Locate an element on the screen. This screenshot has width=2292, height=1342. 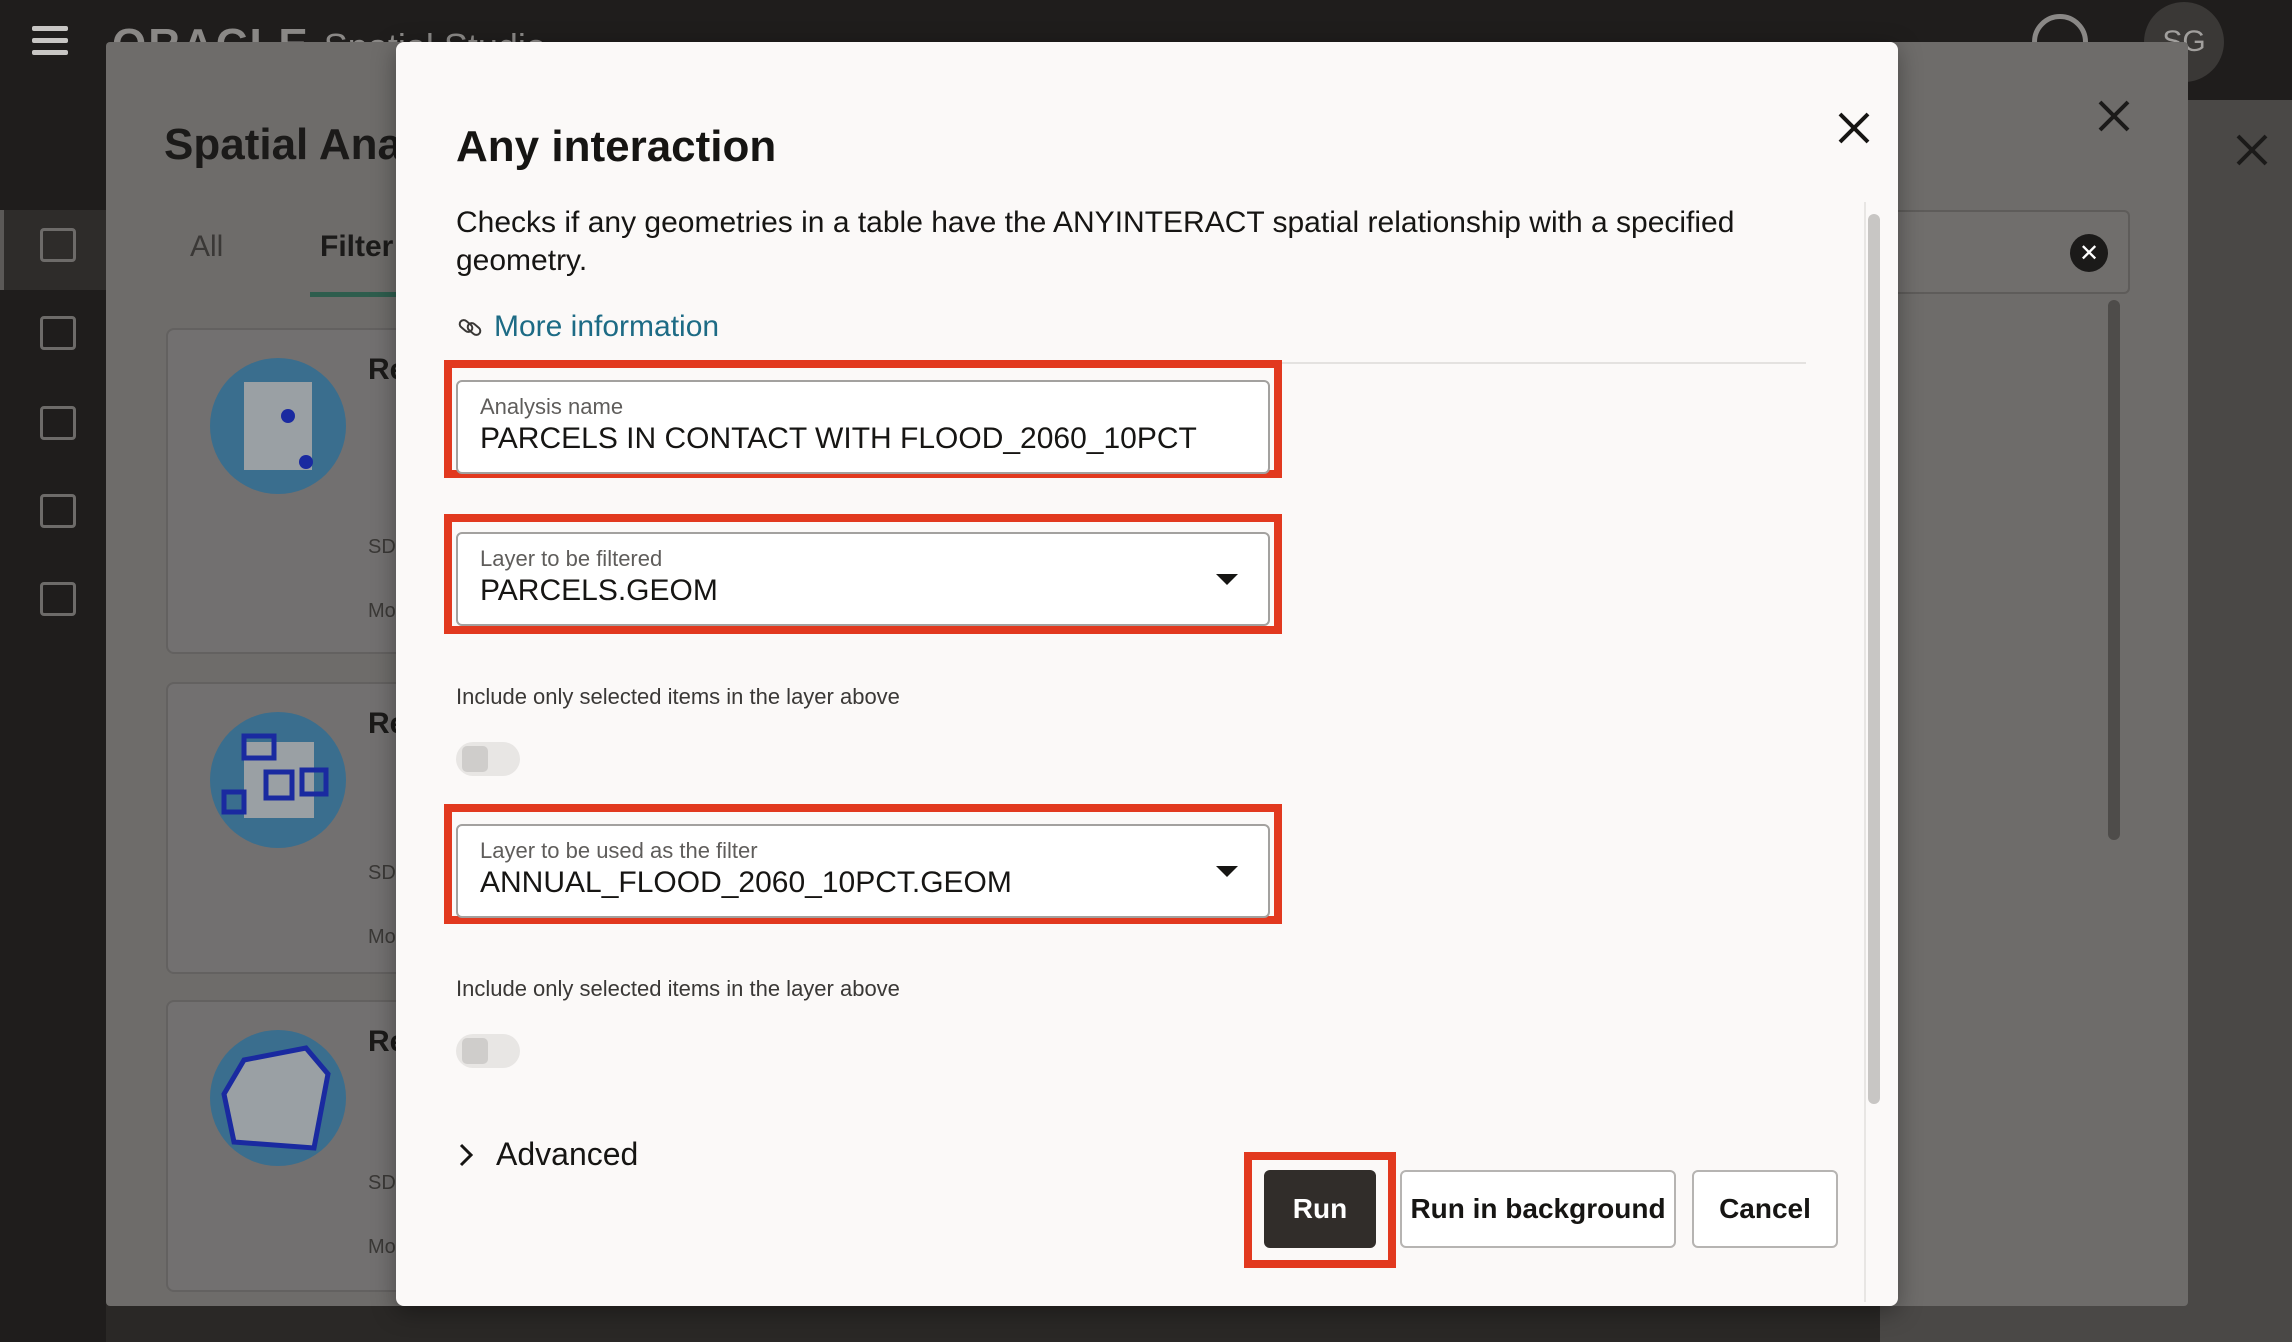
panel-title: Spatial Ana is located at coordinates (283, 144).